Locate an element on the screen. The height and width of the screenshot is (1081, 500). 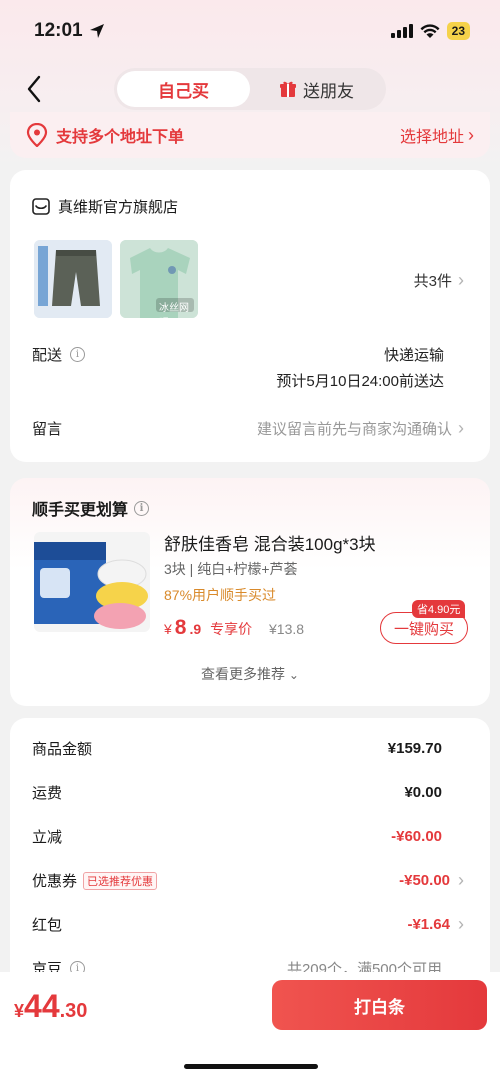
select-address-link: 选择地址 › is located at coordinates (437, 135).